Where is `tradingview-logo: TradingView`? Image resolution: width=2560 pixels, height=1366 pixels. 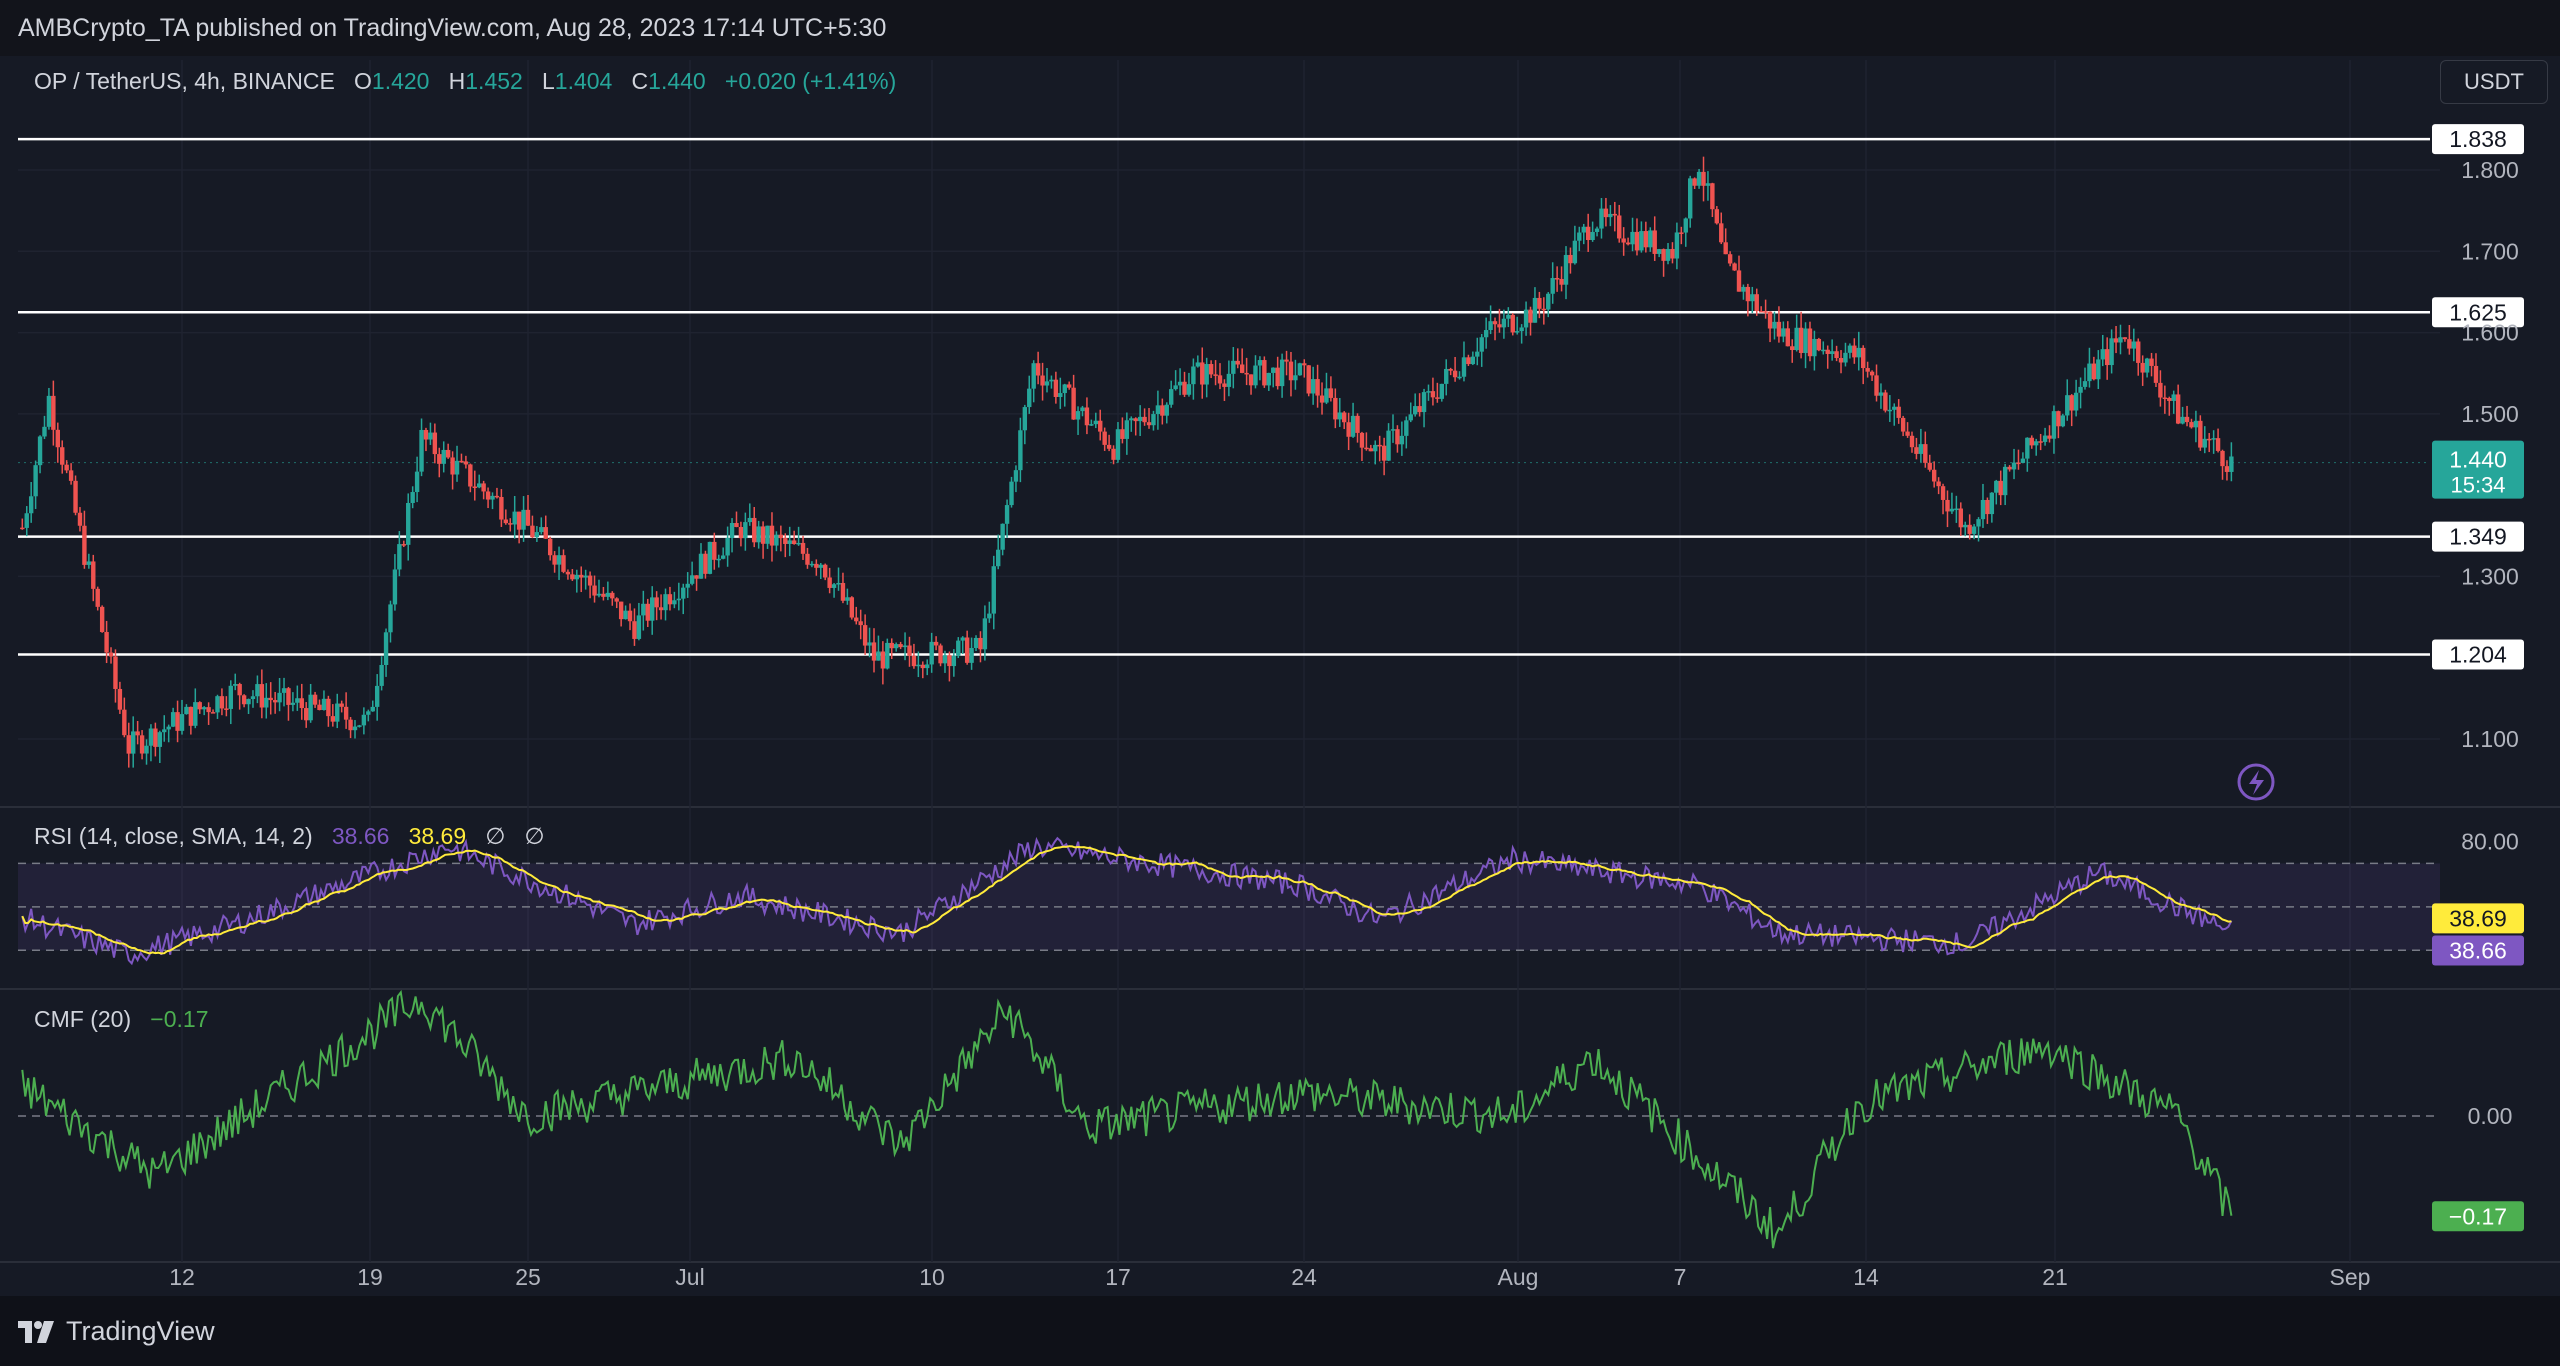 tradingview-logo: TradingView is located at coordinates (116, 1331).